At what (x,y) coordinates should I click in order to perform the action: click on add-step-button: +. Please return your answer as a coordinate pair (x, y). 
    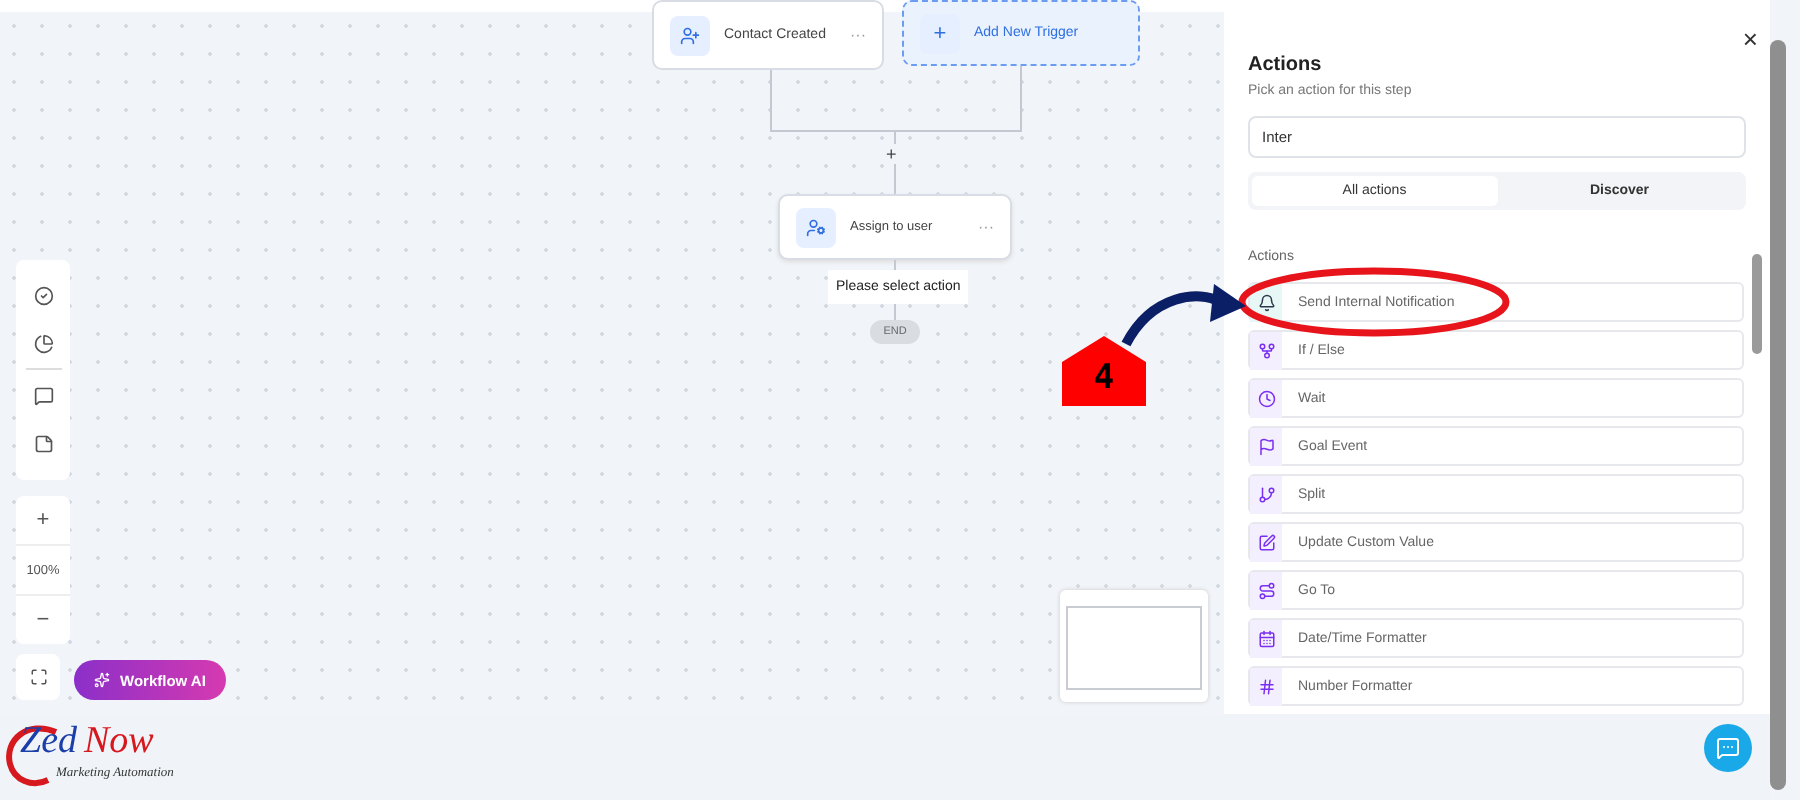
    Looking at the image, I should click on (891, 154).